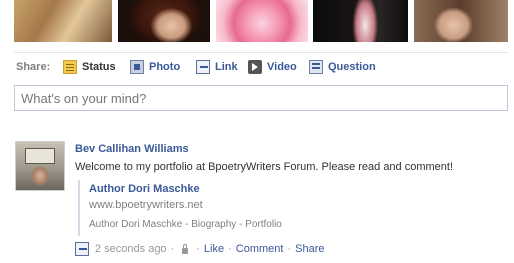  I want to click on story-meta: 2 seconds ago · · Like · Comment · Share, so click(199, 249).